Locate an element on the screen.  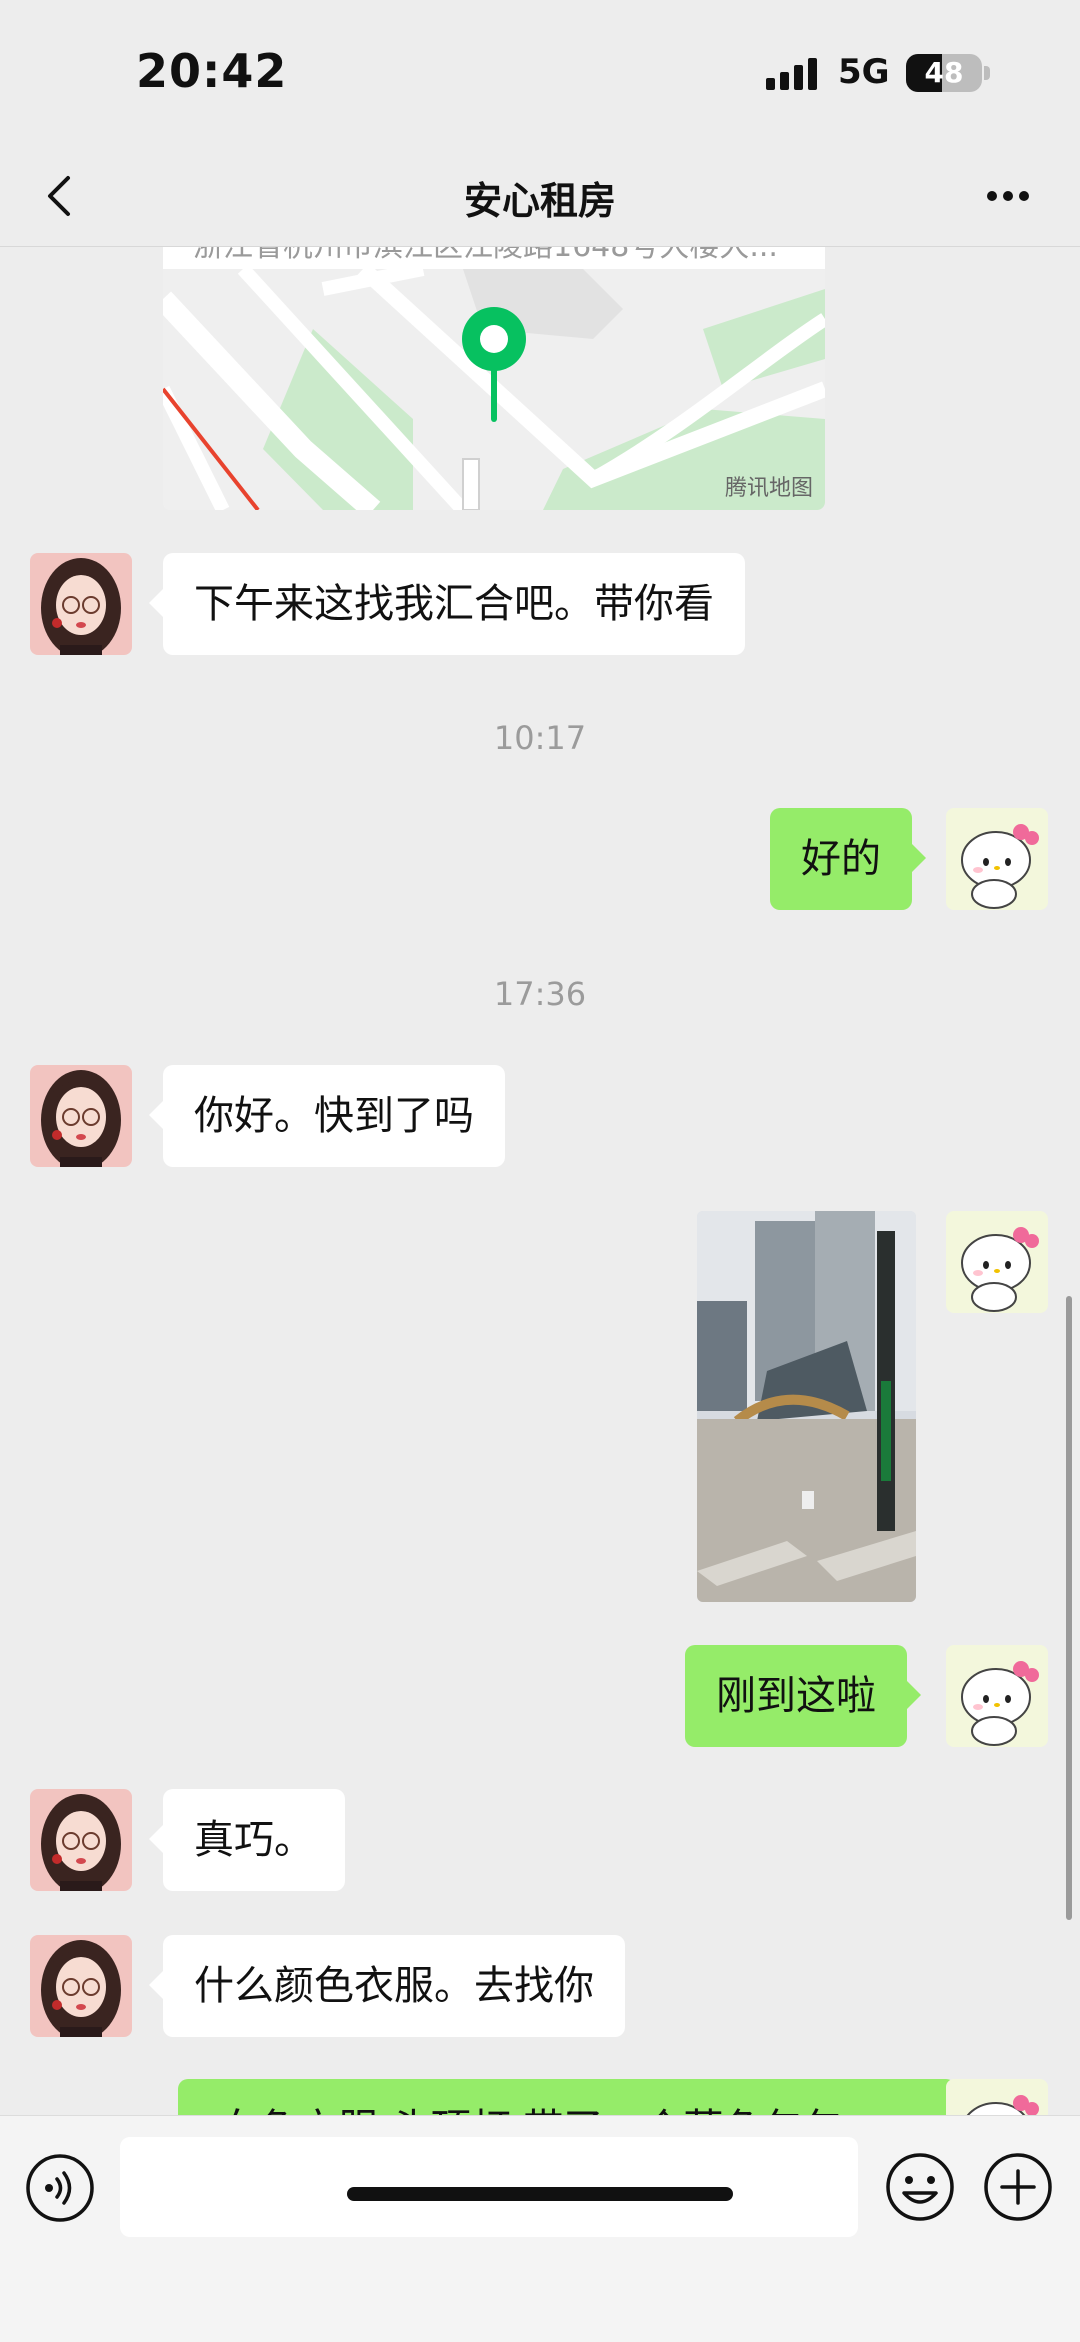
battery-icon: 48 is located at coordinates (944, 73).